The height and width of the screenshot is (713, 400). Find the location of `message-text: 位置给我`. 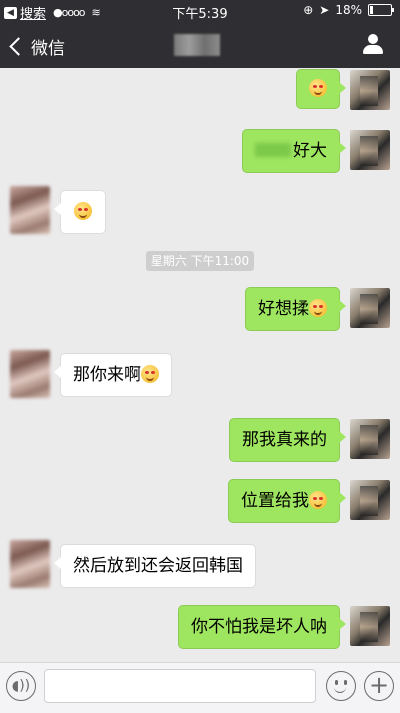

message-text: 位置给我 is located at coordinates (275, 501).